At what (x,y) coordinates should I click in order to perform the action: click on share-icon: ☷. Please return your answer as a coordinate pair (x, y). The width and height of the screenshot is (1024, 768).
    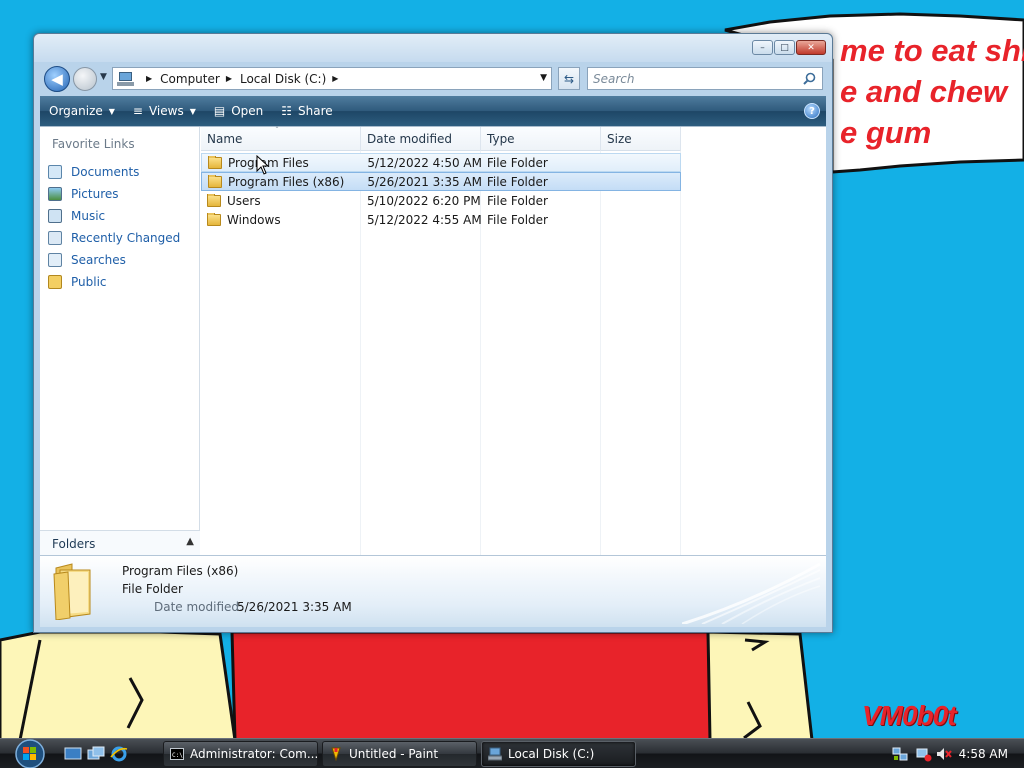
    Looking at the image, I should click on (287, 111).